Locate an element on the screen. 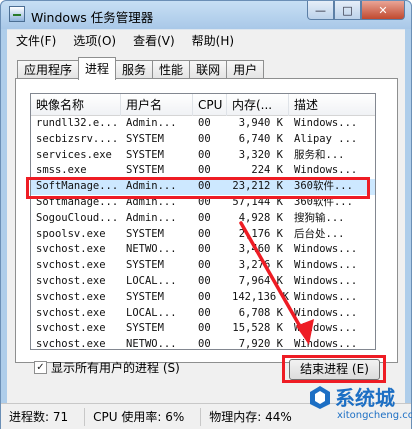 The image size is (412, 429). watermark-site: xitongcheng.com is located at coordinates (374, 415).